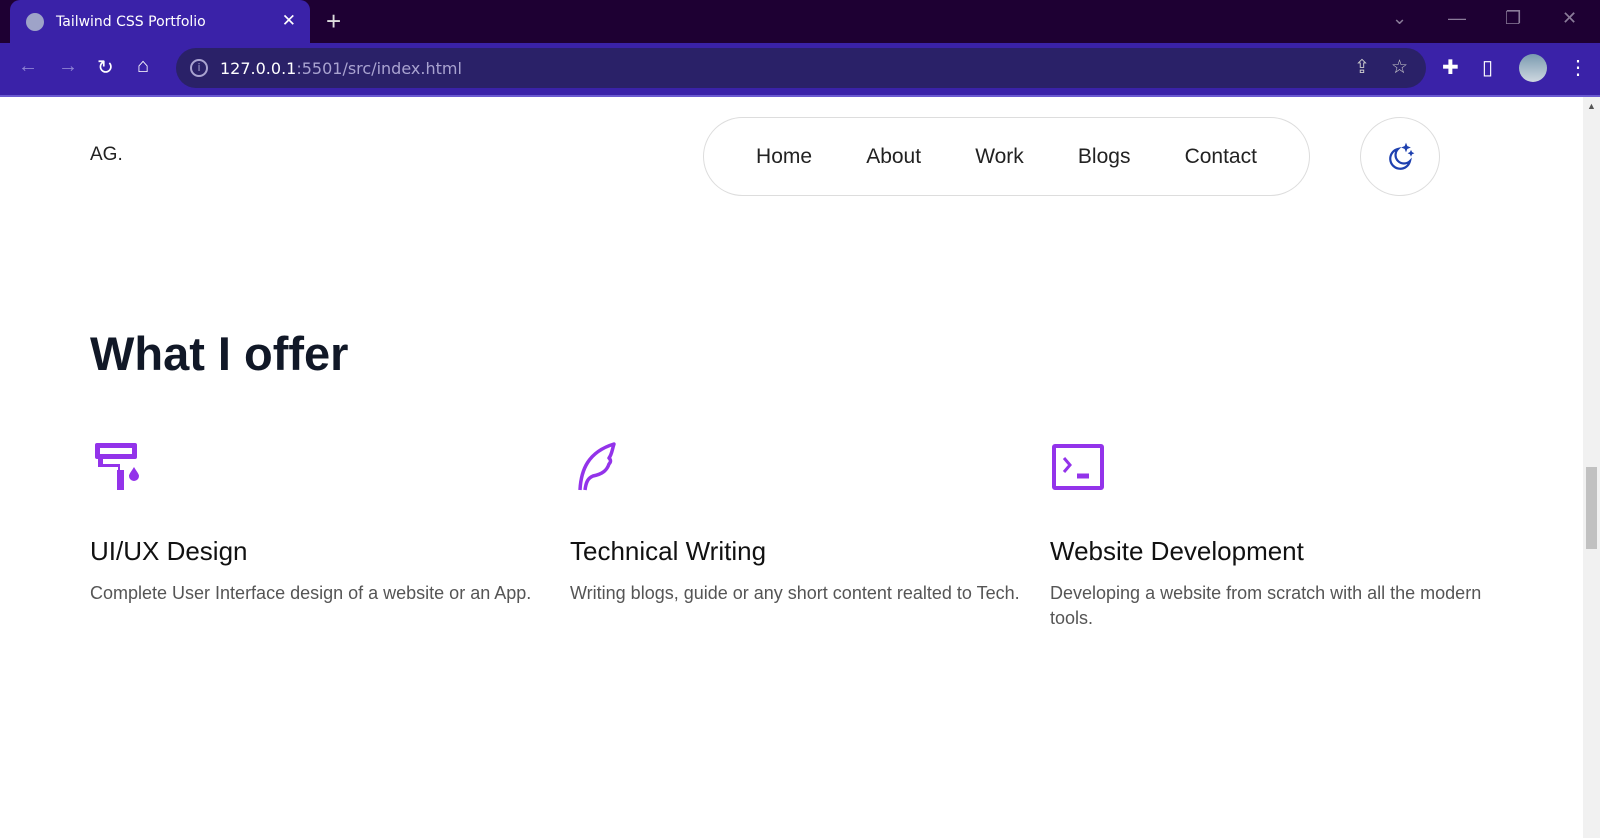  I want to click on theme-toggle-button, so click(1400, 156).